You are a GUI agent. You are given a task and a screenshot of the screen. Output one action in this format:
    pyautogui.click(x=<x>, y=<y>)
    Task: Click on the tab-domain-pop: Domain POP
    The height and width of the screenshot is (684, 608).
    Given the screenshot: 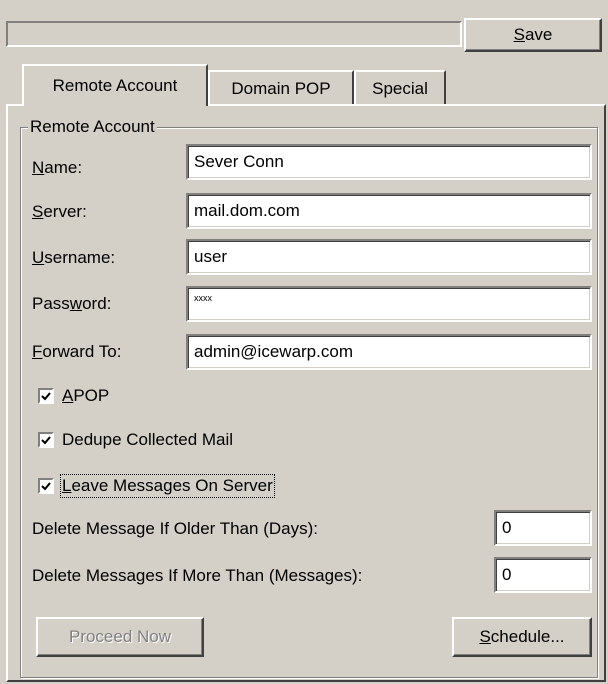 What is the action you would take?
    pyautogui.click(x=281, y=88)
    